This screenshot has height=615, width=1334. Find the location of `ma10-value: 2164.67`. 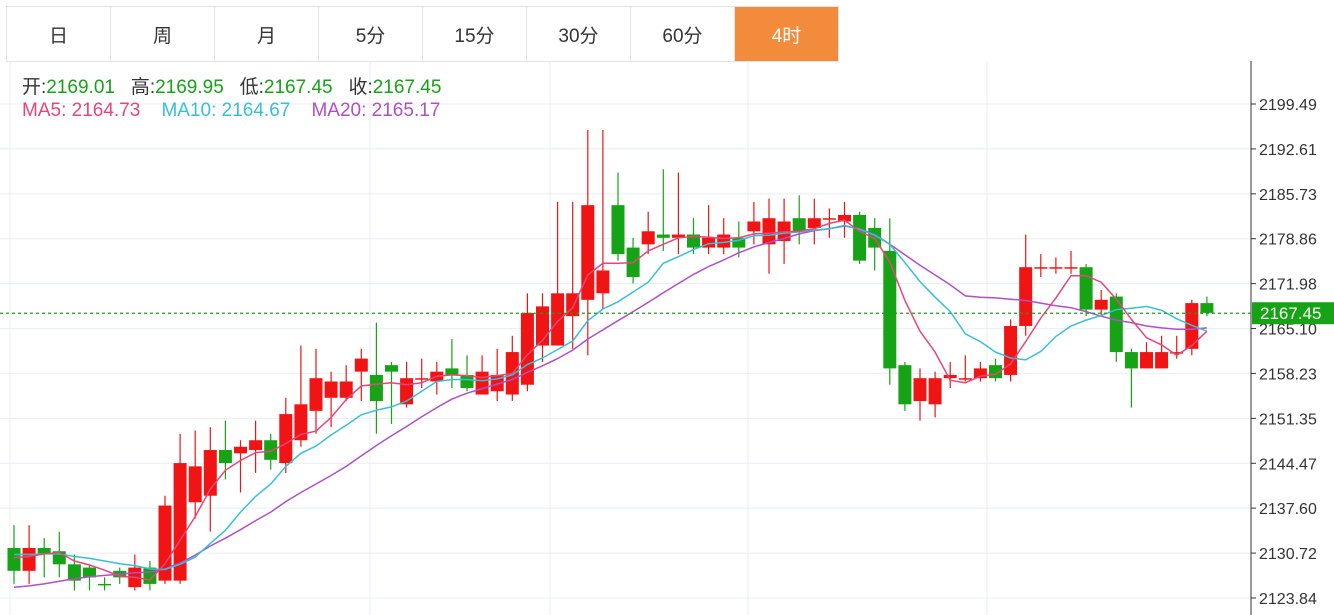

ma10-value: 2164.67 is located at coordinates (256, 110).